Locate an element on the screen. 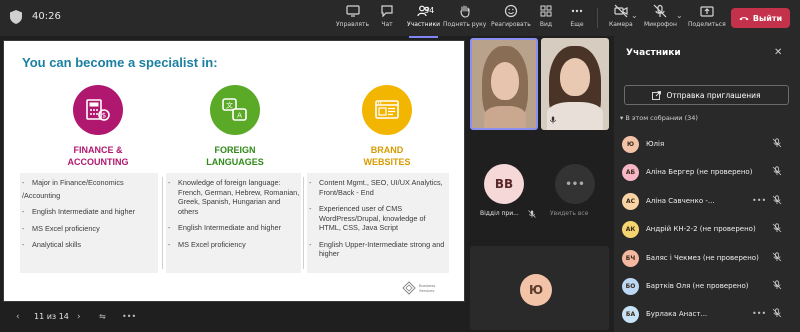  grid-icon is located at coordinates (546, 11).